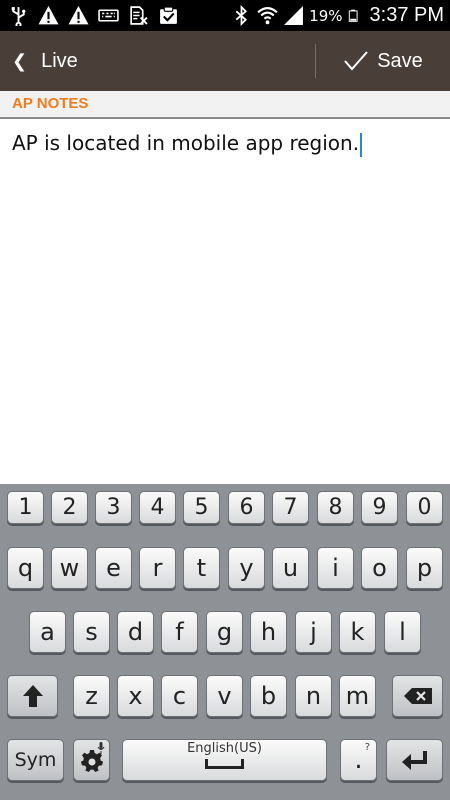 Image resolution: width=450 pixels, height=800 pixels. What do you see at coordinates (168, 15) in the screenshot?
I see `clipboard-check-icon` at bounding box center [168, 15].